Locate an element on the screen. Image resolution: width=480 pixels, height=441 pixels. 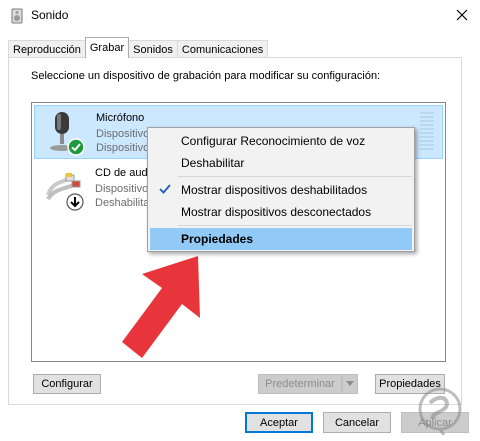
button-label: Configurar is located at coordinates (67, 384).